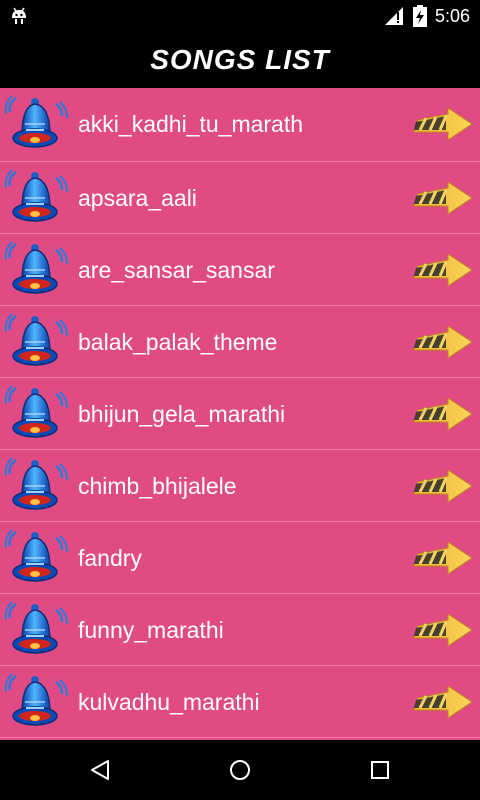  What do you see at coordinates (176, 270) in the screenshot?
I see `song-title: are_sansar_sansar` at bounding box center [176, 270].